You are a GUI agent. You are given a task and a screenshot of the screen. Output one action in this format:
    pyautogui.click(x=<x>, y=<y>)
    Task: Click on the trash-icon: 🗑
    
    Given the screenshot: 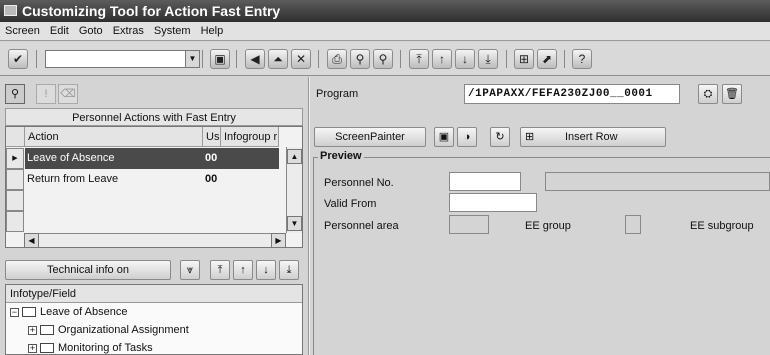 What is the action you would take?
    pyautogui.click(x=732, y=94)
    